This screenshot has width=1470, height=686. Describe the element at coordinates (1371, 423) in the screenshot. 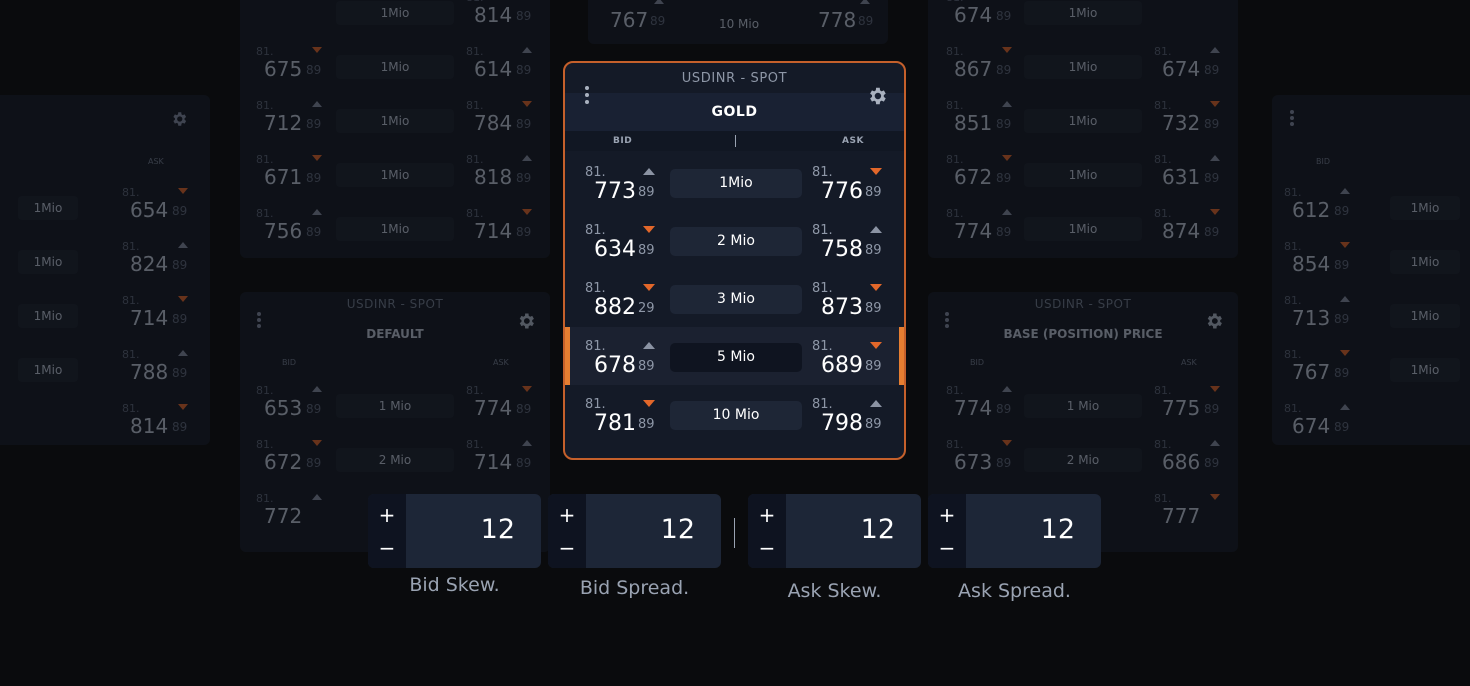

I see `bg-quote-row: 81. 674 89` at that location.